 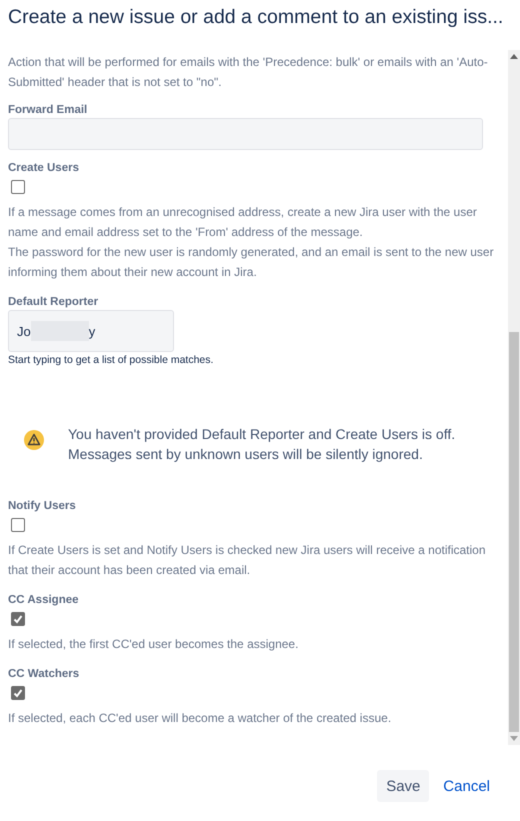 I want to click on hint-text: Start typing to get a list of possible matches., so click(x=111, y=360).